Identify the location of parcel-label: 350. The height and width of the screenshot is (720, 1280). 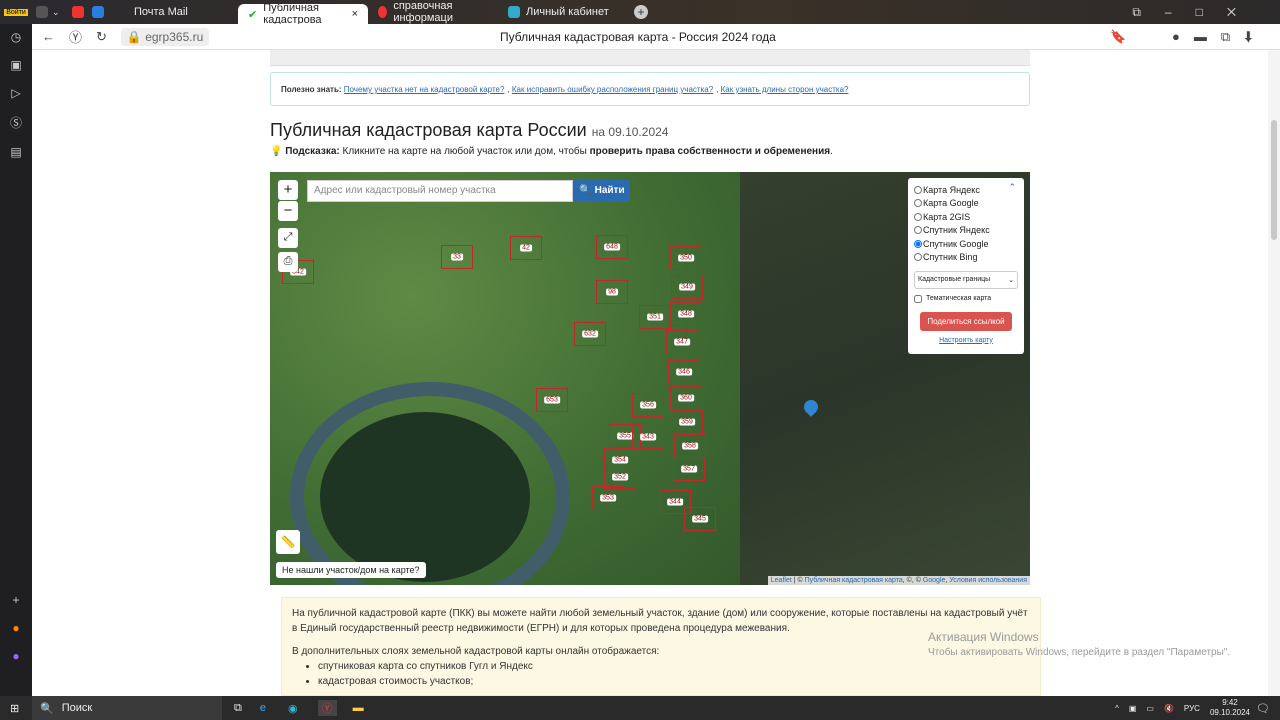
(686, 258).